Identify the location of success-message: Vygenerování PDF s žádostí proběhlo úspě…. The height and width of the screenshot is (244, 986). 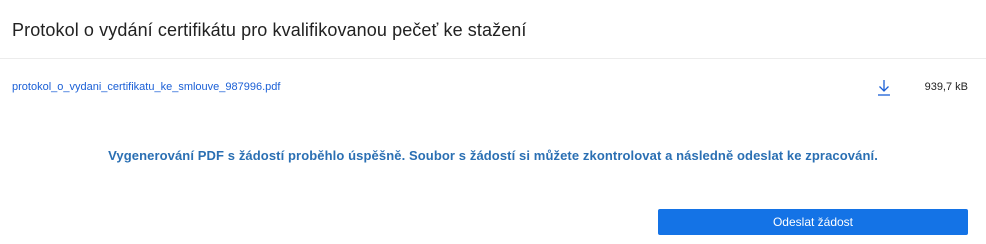
(493, 155).